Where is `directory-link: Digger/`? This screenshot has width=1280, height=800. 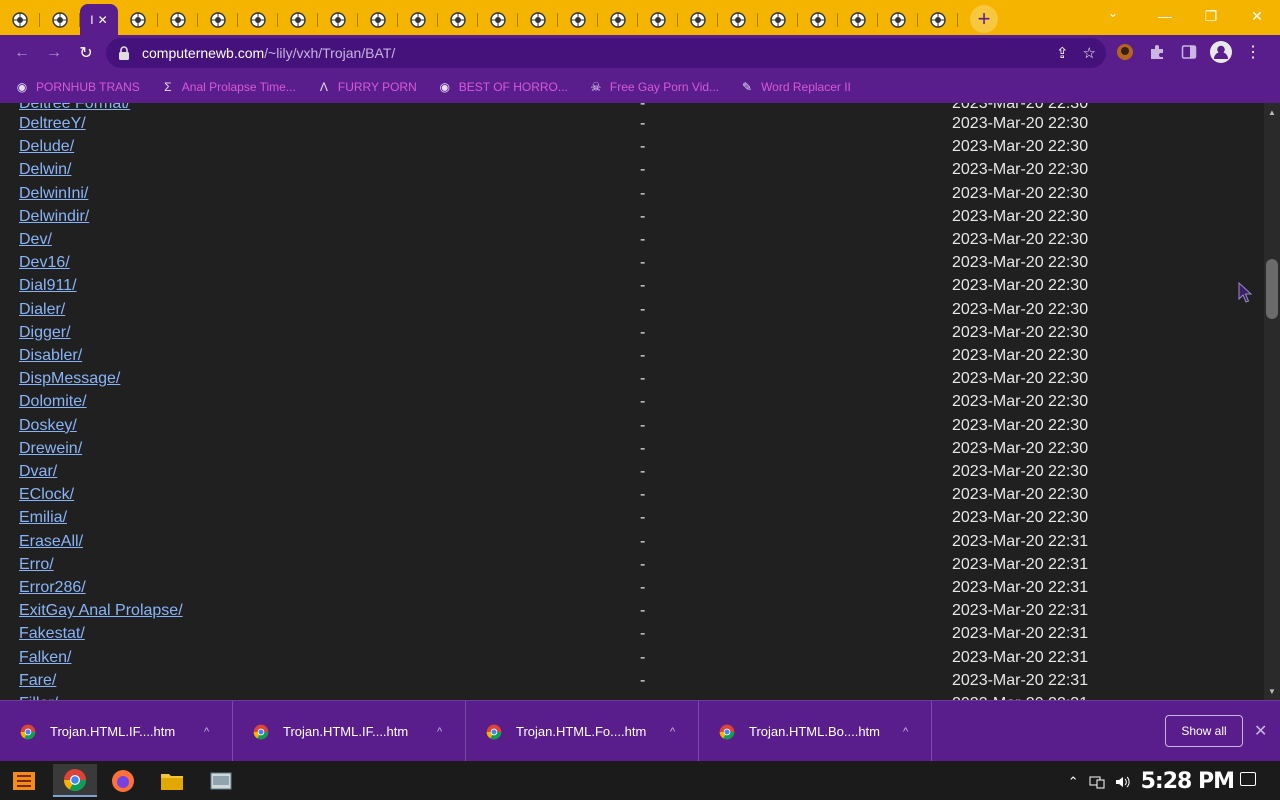 directory-link: Digger/ is located at coordinates (45, 333).